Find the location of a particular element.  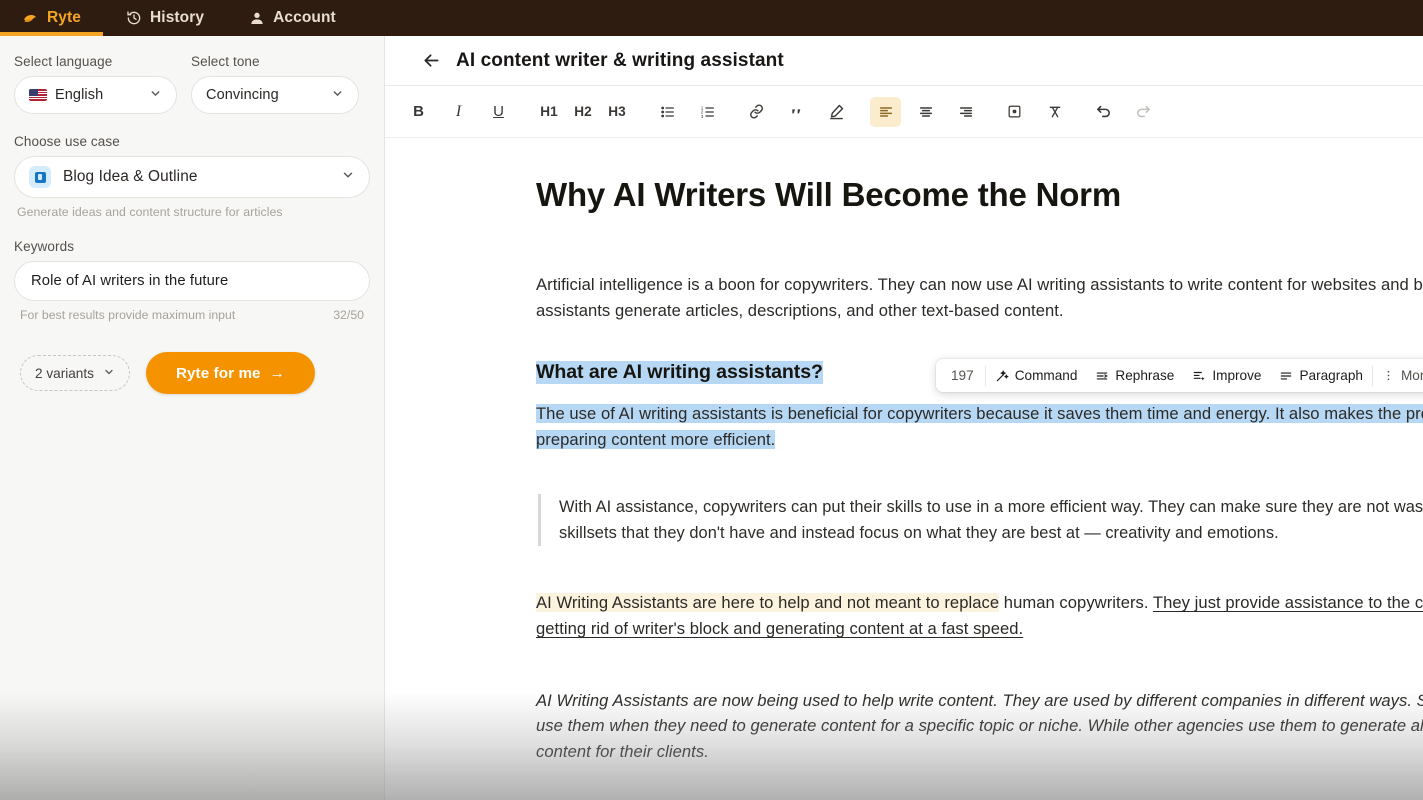

keywords-character-counter: 32/50 is located at coordinates (348, 315).